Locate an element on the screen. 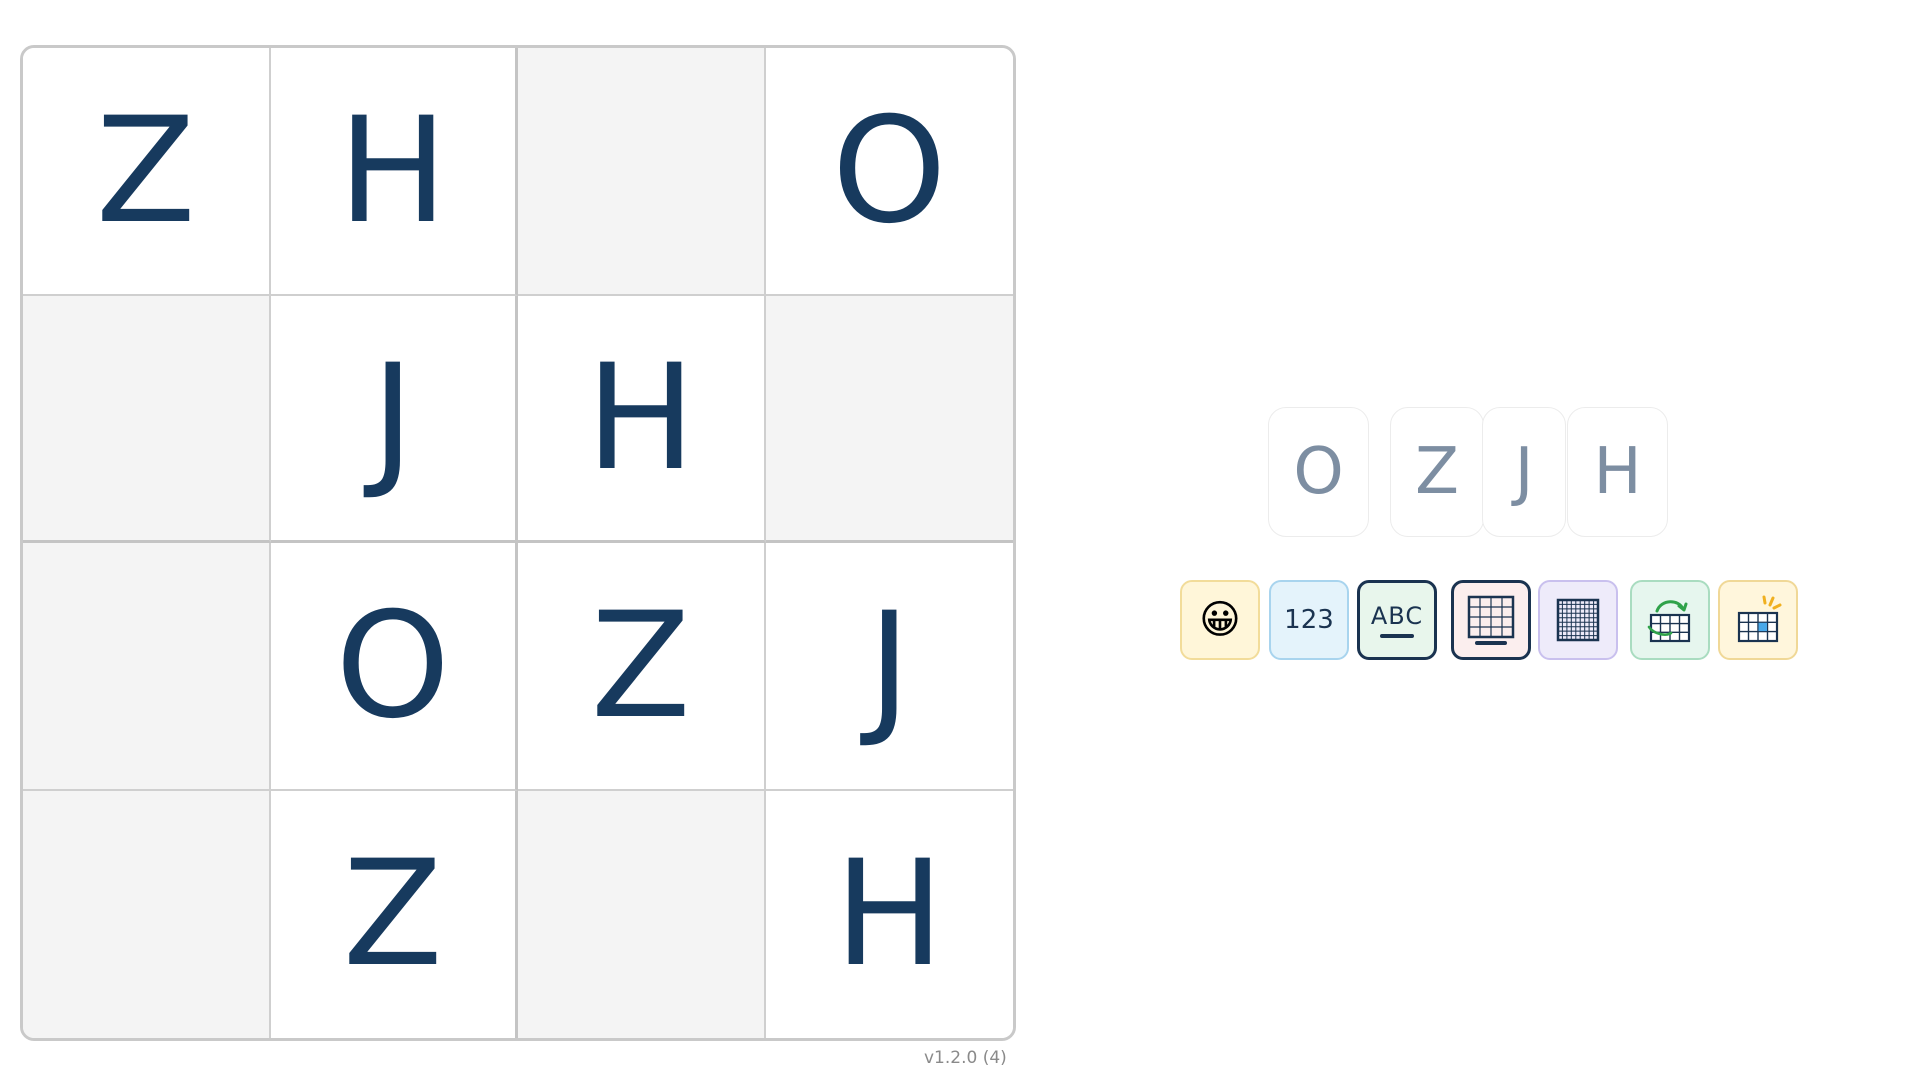 The width and height of the screenshot is (1920, 1080). board-cell-r4c1 is located at coordinates (147, 914).